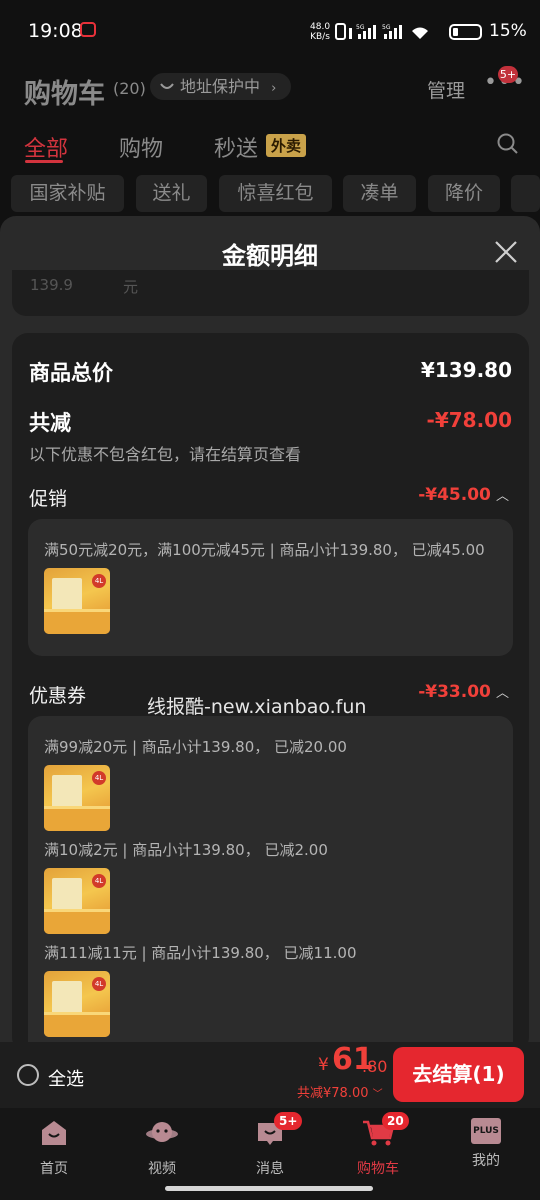 This screenshot has height=1200, width=540. Describe the element at coordinates (466, 370) in the screenshot. I see `goods-total-value: ¥139.80` at that location.